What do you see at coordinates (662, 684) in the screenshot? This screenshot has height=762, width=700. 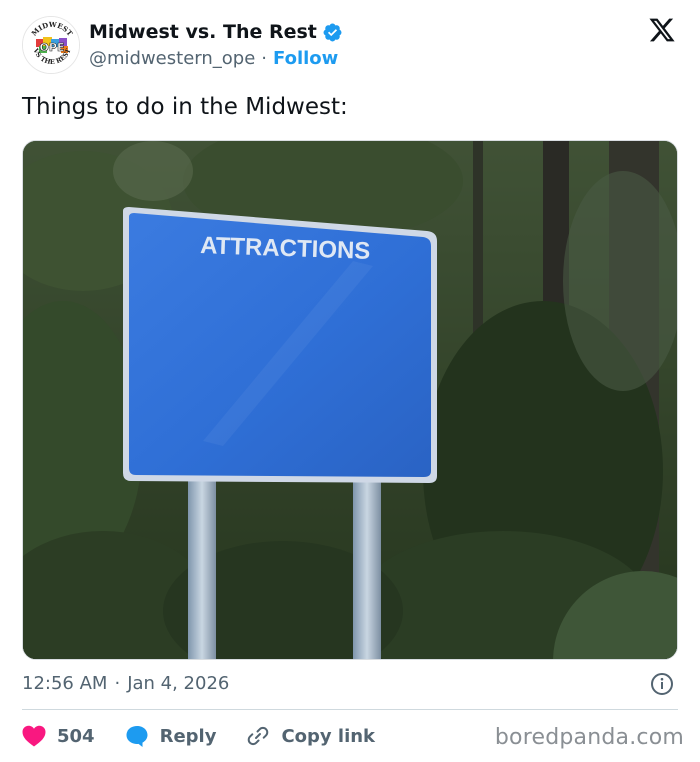 I see `info-icon` at bounding box center [662, 684].